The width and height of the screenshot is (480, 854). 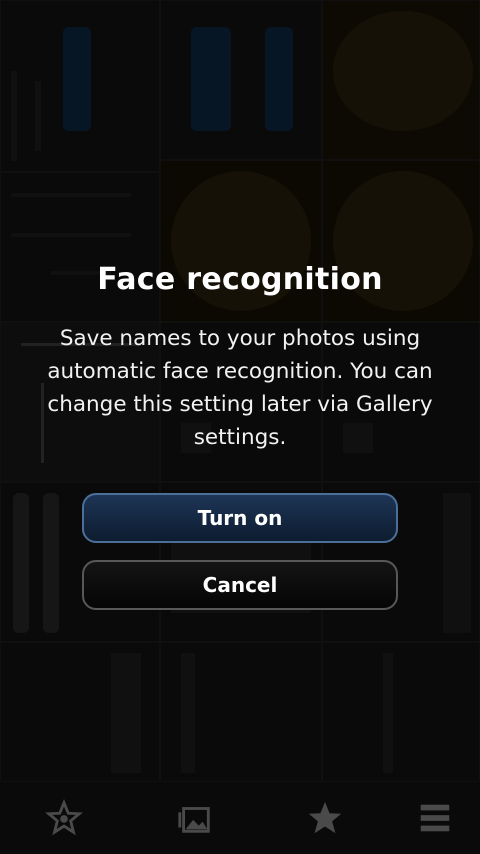 What do you see at coordinates (240, 279) in the screenshot?
I see `dialog-title: Face recognition` at bounding box center [240, 279].